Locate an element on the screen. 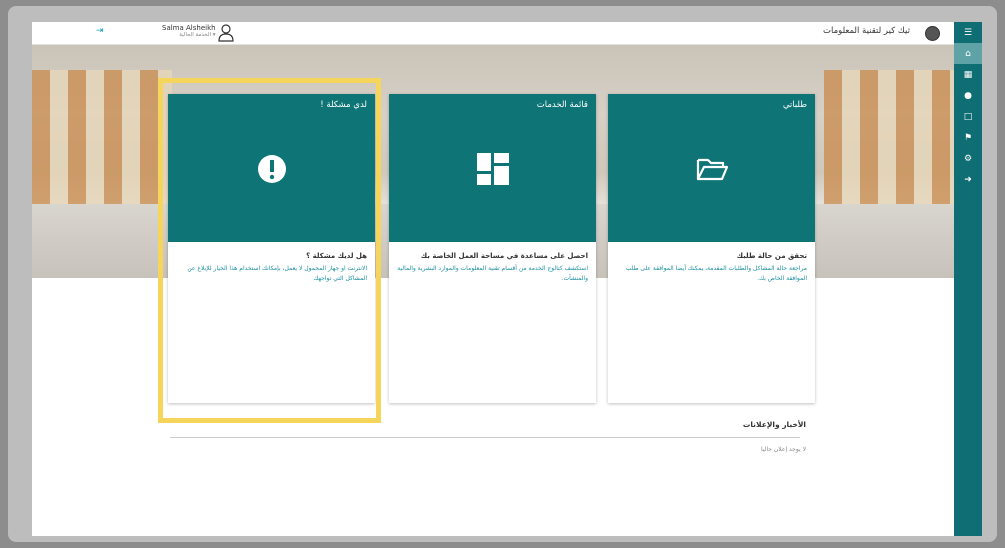 Image resolution: width=1005 pixels, height=548 pixels. card-header: قائمة الخدمات is located at coordinates (492, 168).